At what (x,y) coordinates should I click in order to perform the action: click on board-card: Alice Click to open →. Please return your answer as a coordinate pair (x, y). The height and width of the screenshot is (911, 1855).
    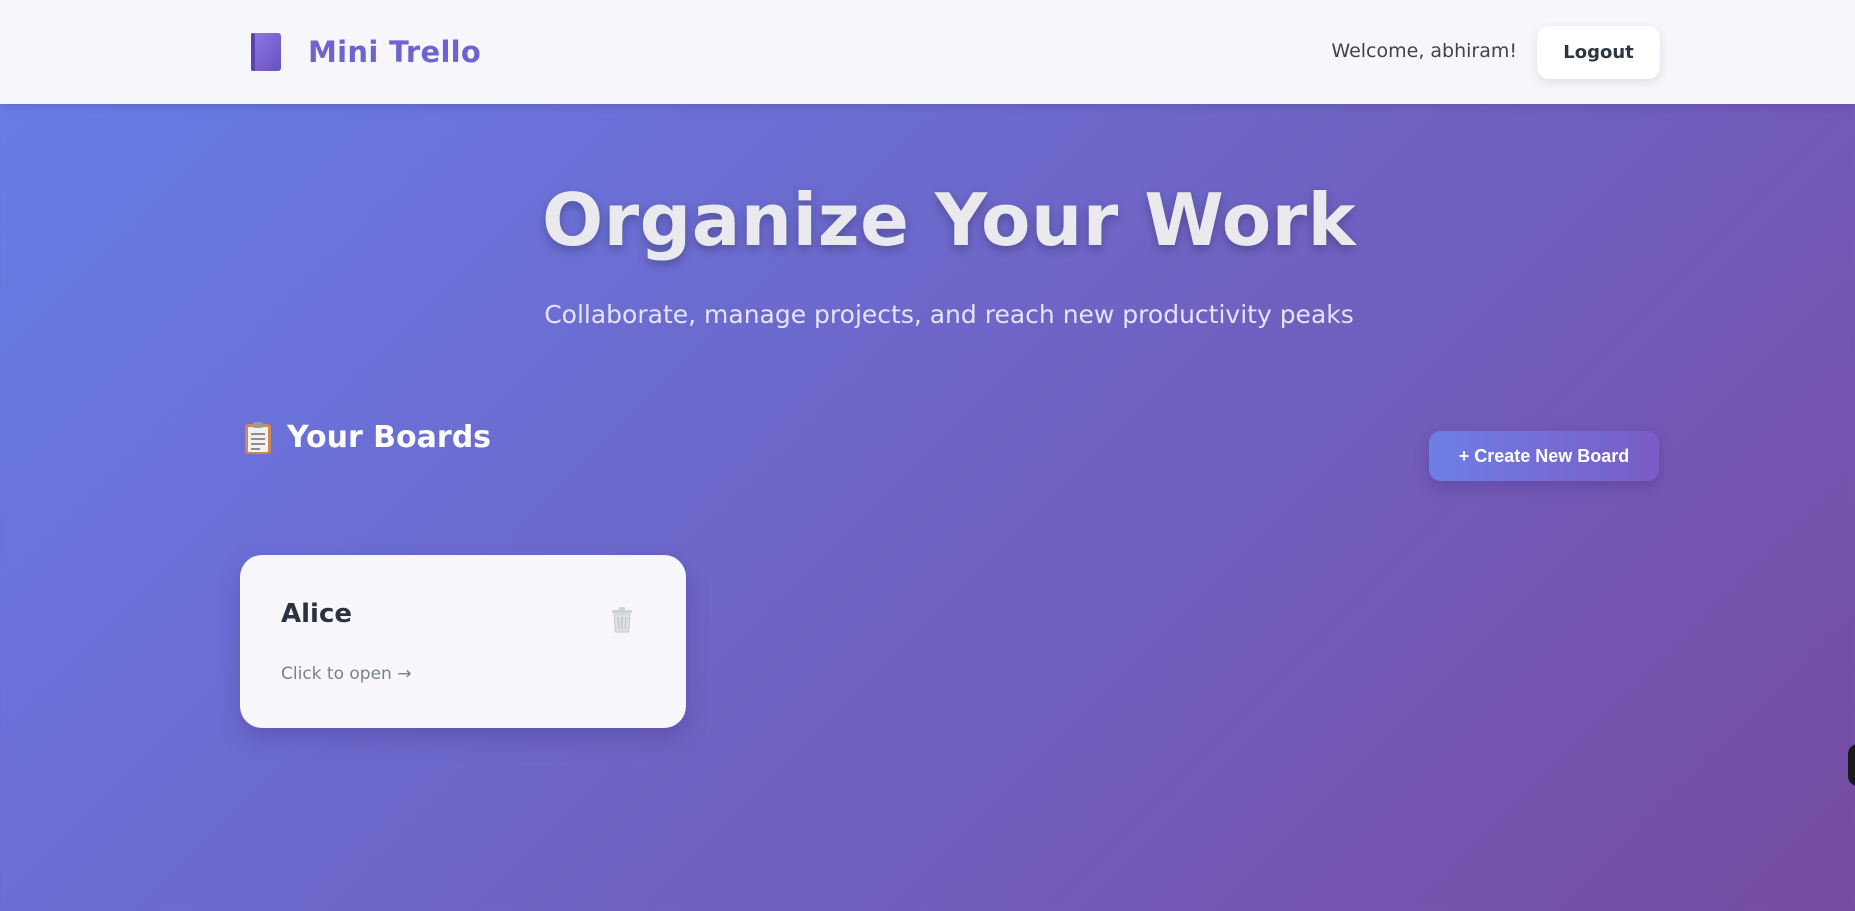
    Looking at the image, I should click on (463, 641).